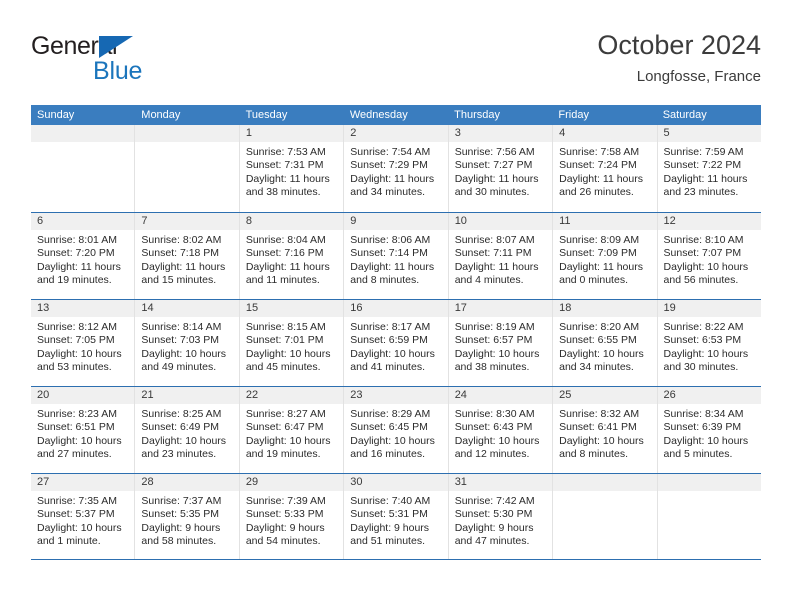 The width and height of the screenshot is (792, 612). I want to click on daylight-text: Daylight: 10 hours and 41 minutes., so click(392, 360).